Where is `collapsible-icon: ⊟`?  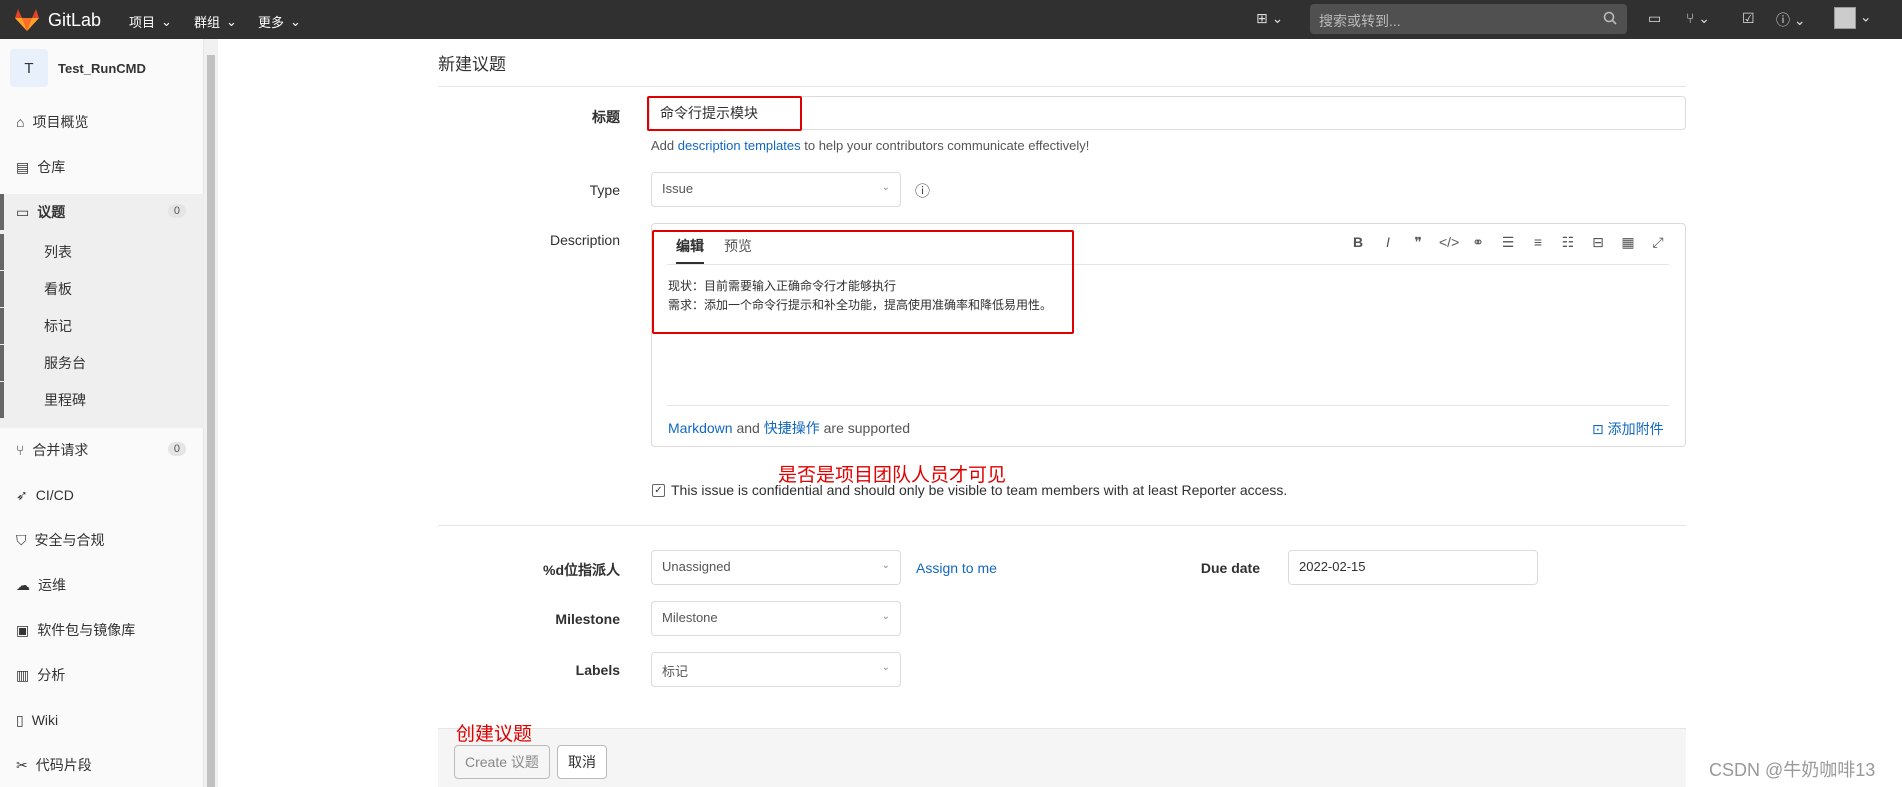
collapsible-icon: ⊟ is located at coordinates (1598, 242).